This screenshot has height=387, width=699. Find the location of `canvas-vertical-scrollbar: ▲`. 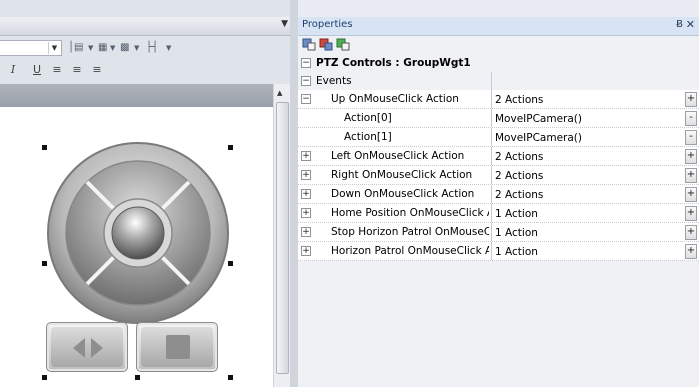

canvas-vertical-scrollbar: ▲ is located at coordinates (281, 235).